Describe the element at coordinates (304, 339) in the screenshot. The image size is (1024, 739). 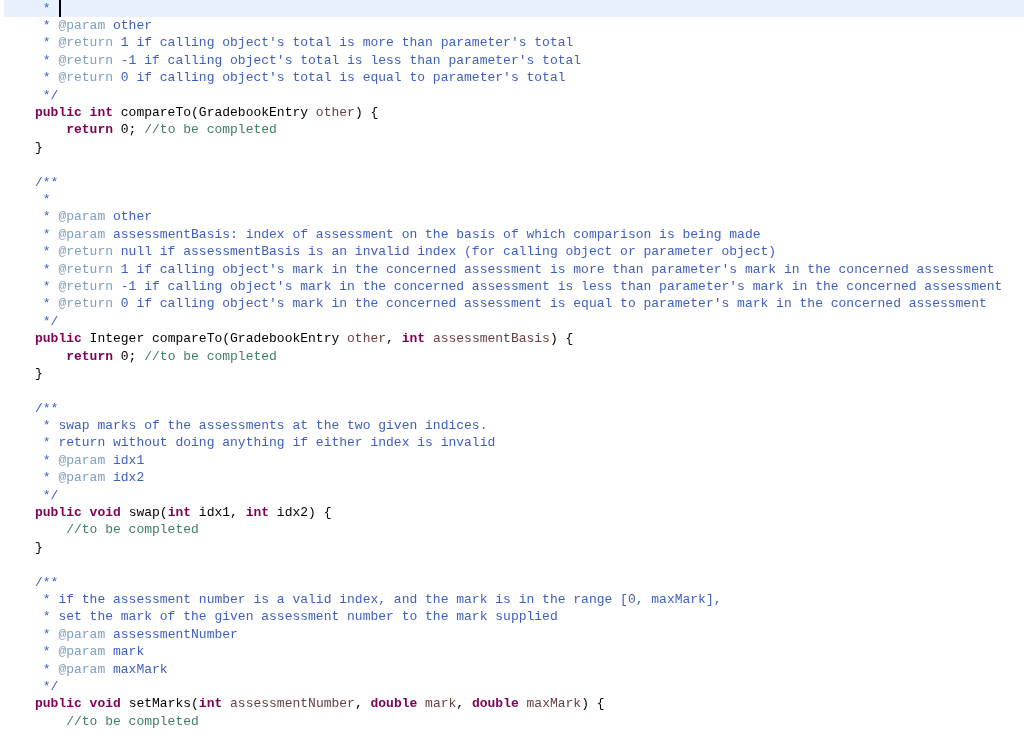
I see `code-line: public Integer compareTo(GradebookEntry other, int assessmentBasis) {` at that location.